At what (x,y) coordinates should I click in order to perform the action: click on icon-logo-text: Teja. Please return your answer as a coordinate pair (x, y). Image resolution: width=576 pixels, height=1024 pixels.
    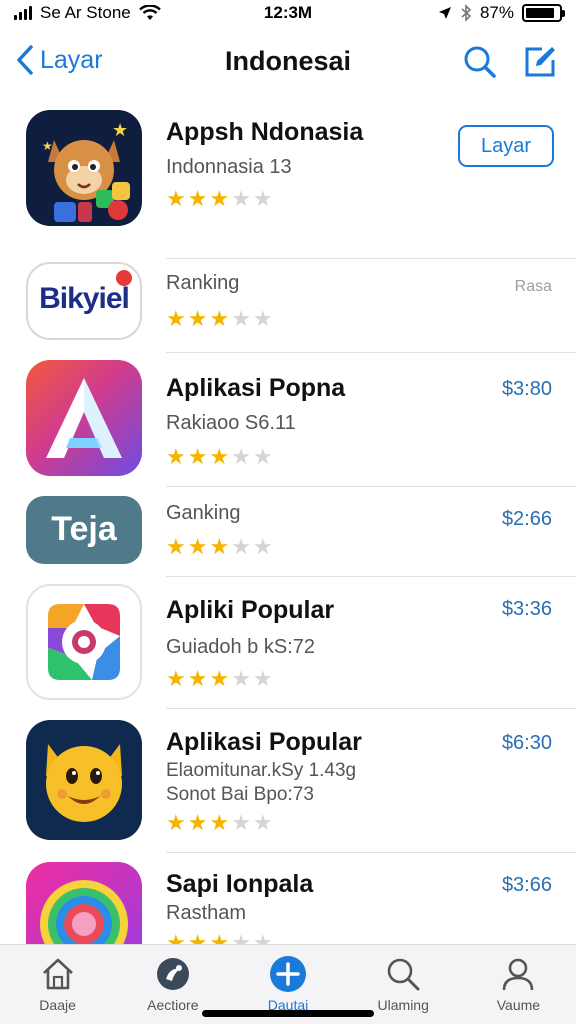
    Looking at the image, I should click on (84, 529).